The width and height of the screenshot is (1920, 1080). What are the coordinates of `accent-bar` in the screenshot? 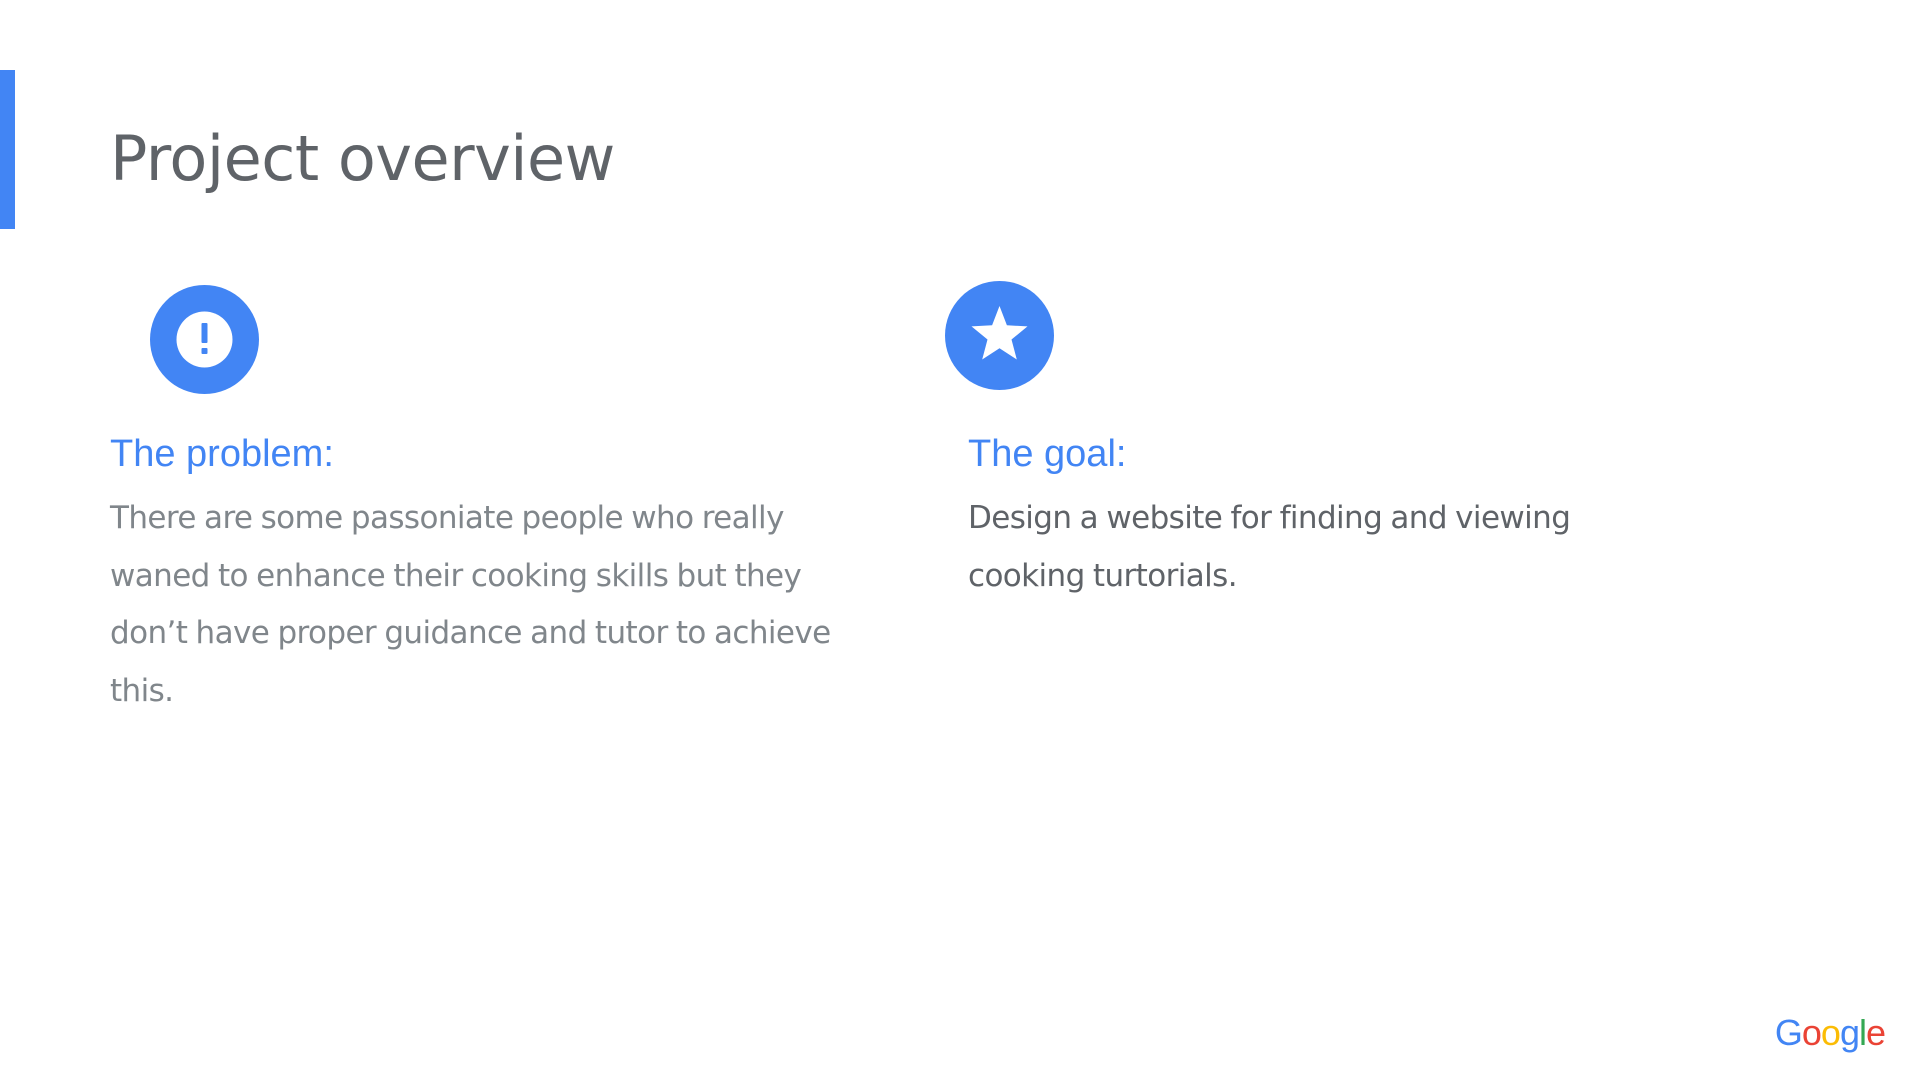 It's located at (7, 149).